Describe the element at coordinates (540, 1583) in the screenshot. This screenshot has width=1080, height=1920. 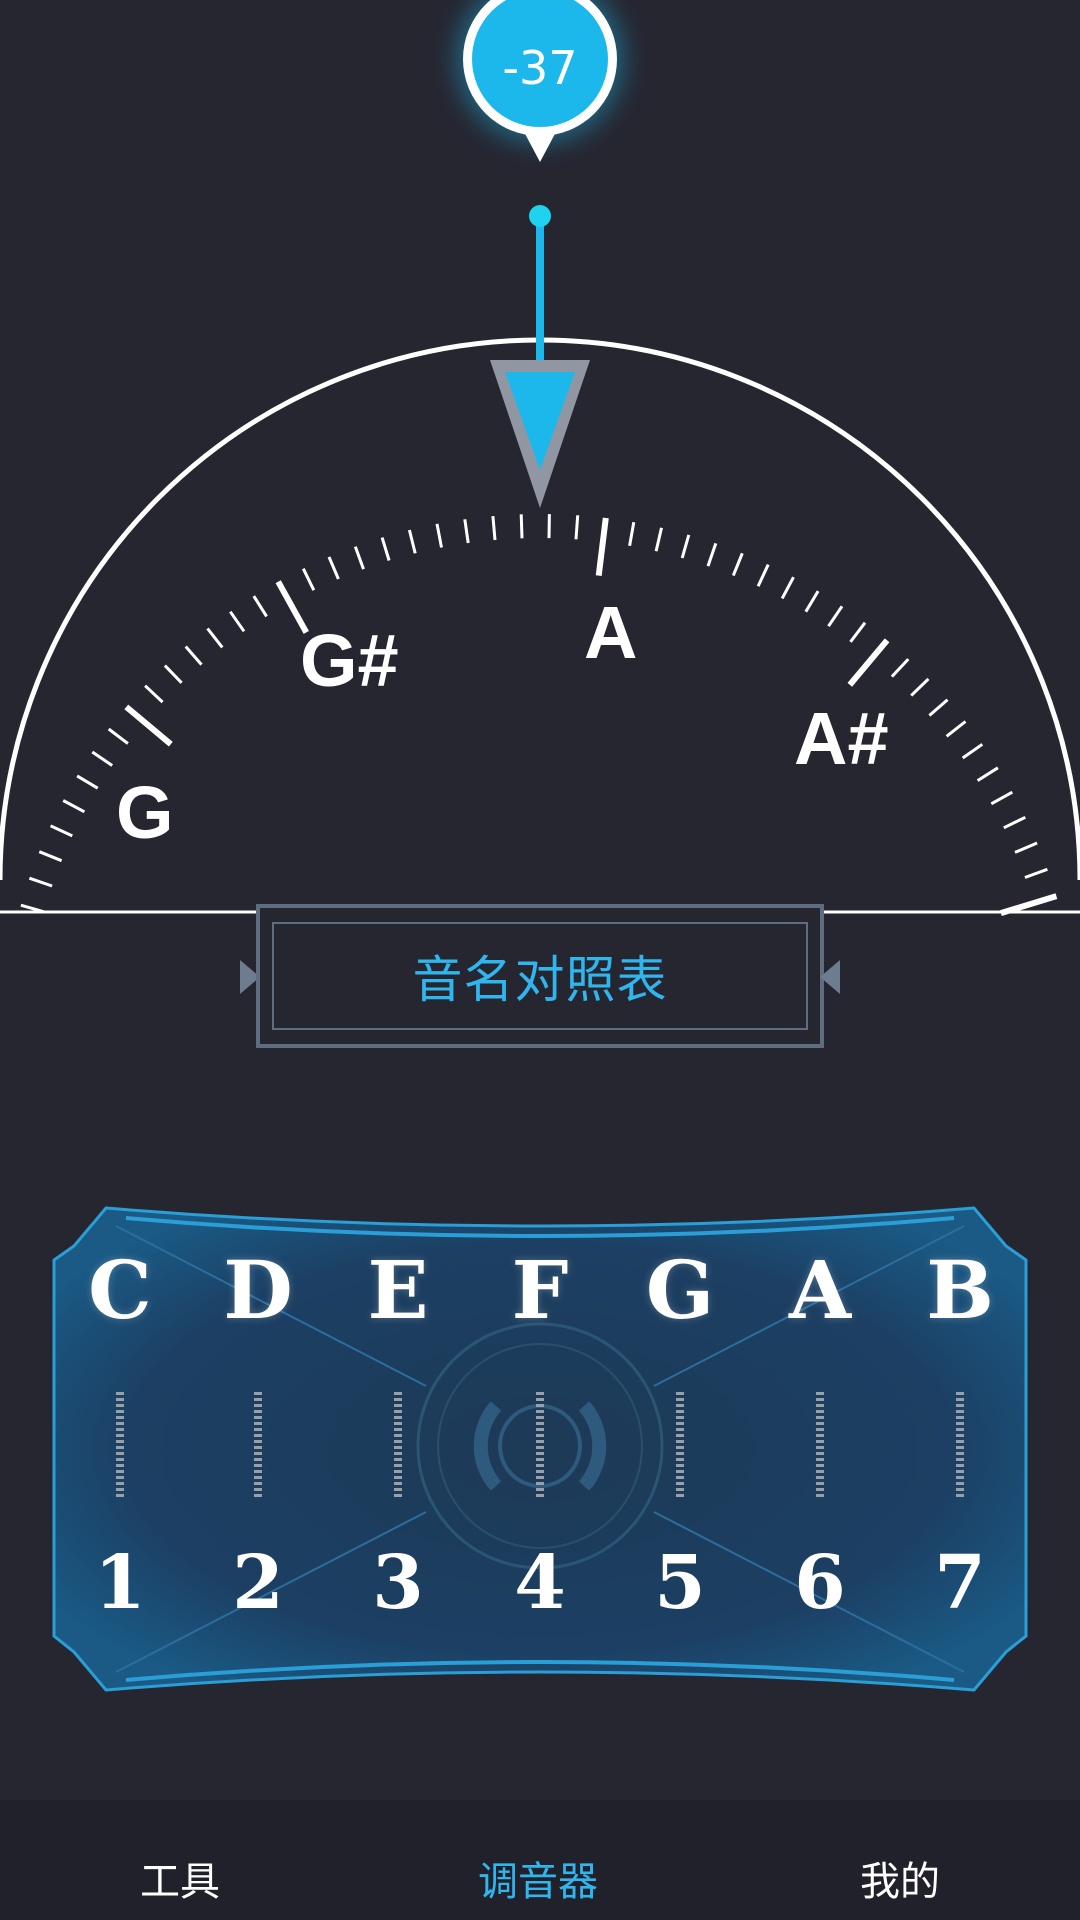
I see `note-number-4: 4` at that location.